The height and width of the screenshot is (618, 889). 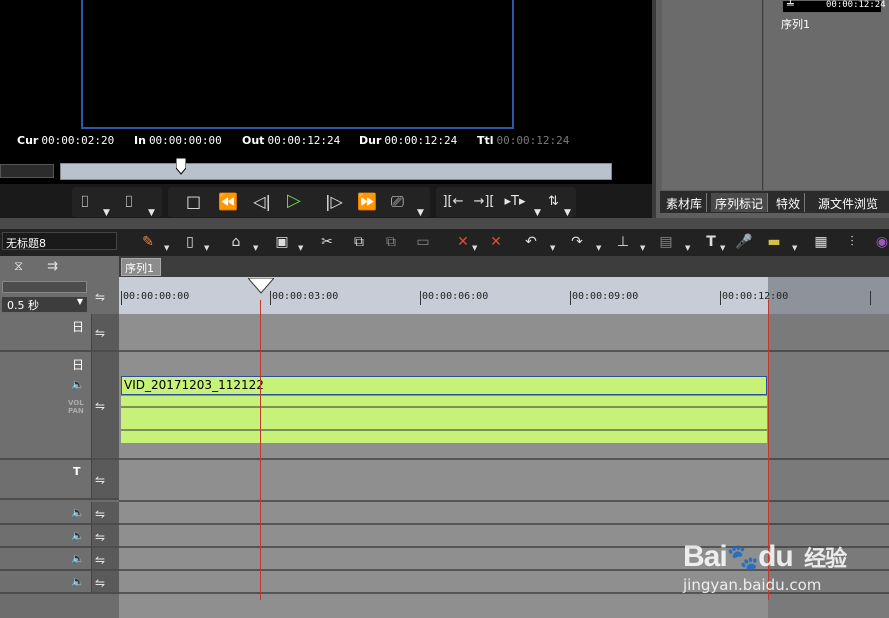 What do you see at coordinates (856, 5) in the screenshot?
I see `sequence-duration: 00:00:12:24` at bounding box center [856, 5].